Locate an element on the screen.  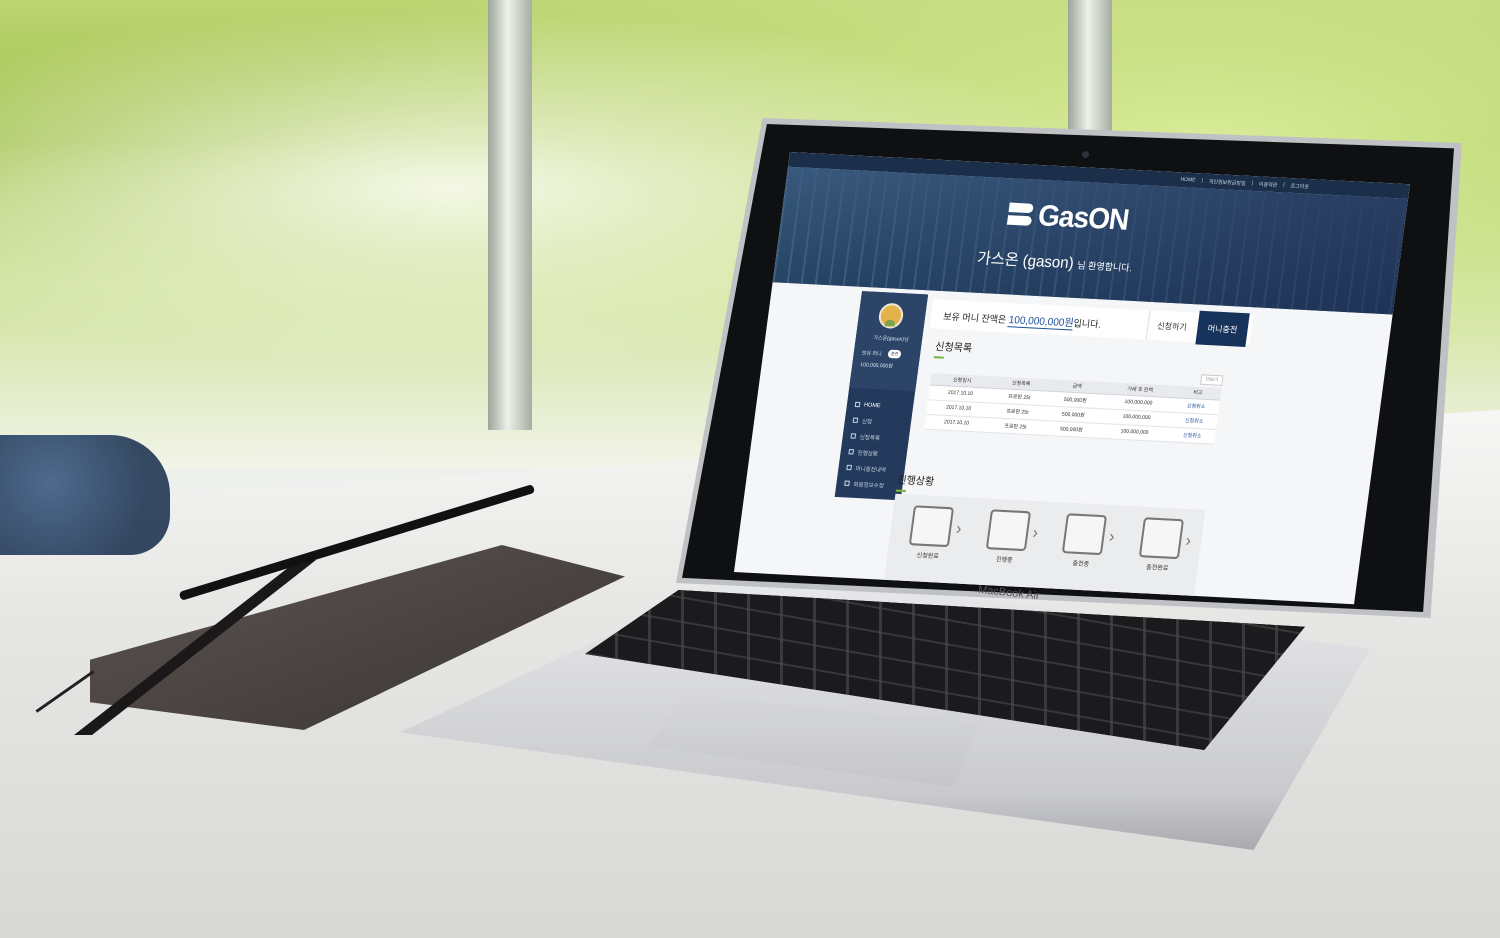
sidebar-item-profile-edit: 회원정보수정 is located at coordinates (869, 484).